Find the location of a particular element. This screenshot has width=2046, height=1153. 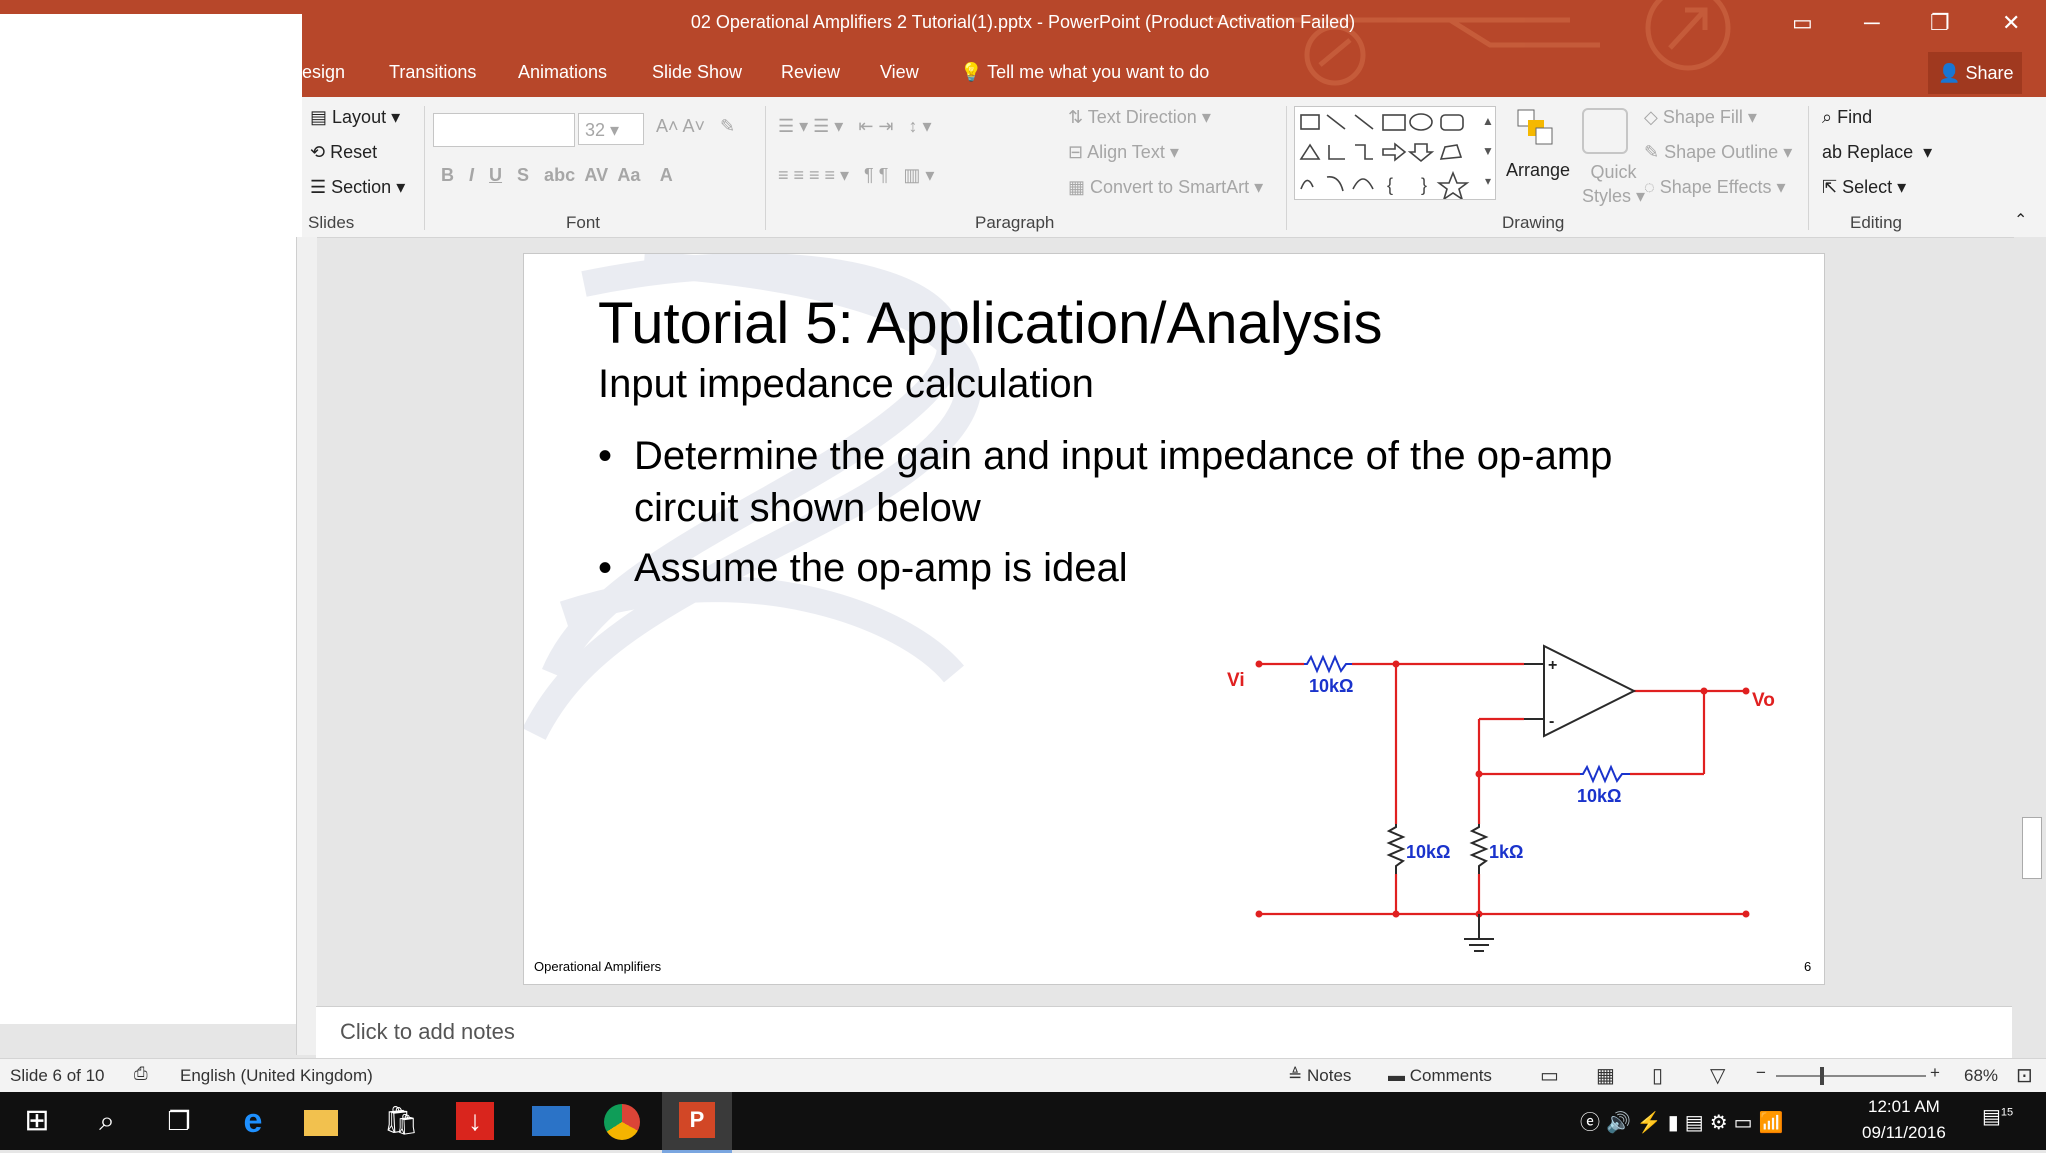

cursor-icon: ⇱ is located at coordinates (1830, 187).